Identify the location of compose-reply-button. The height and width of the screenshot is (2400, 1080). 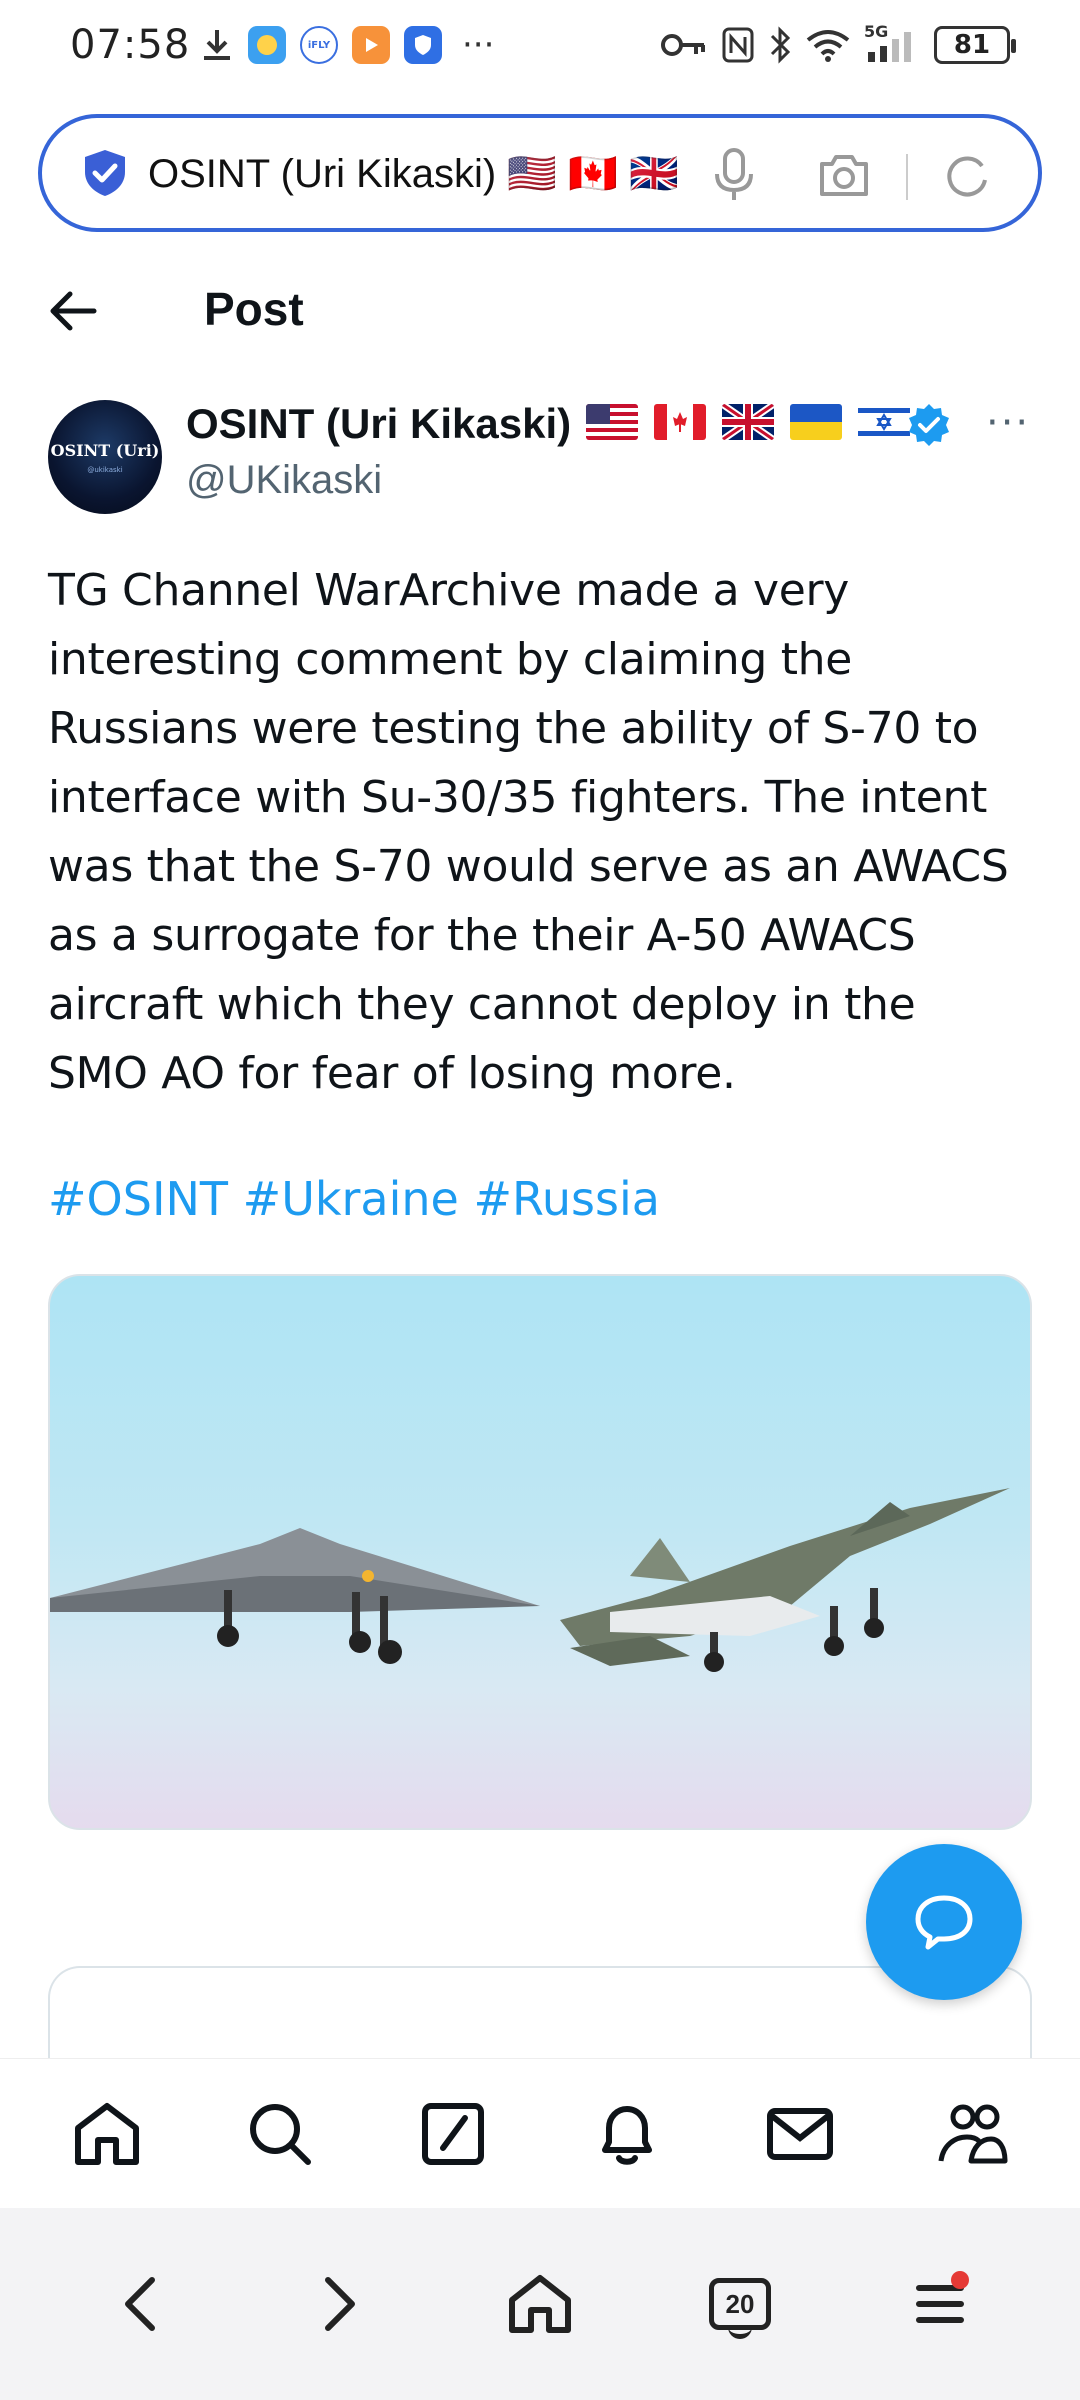
(944, 1922).